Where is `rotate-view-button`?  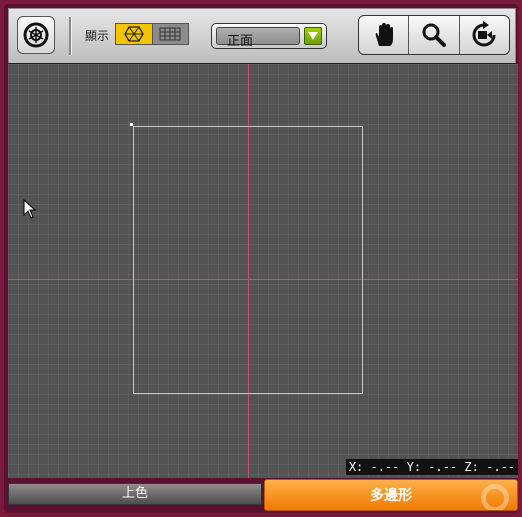 rotate-view-button is located at coordinates (36, 35).